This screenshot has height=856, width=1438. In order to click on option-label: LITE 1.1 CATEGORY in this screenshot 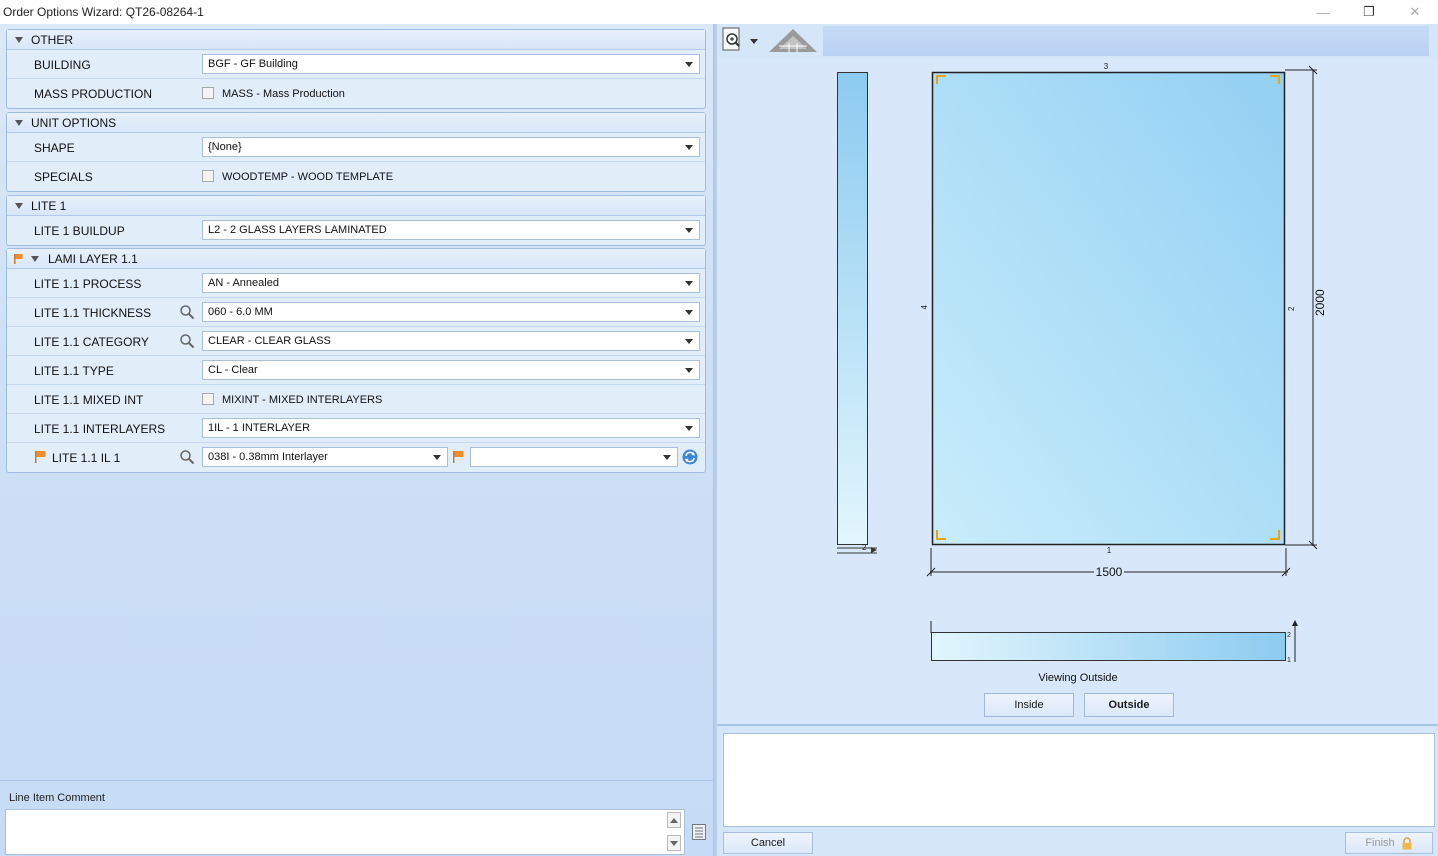, I will do `click(91, 342)`.